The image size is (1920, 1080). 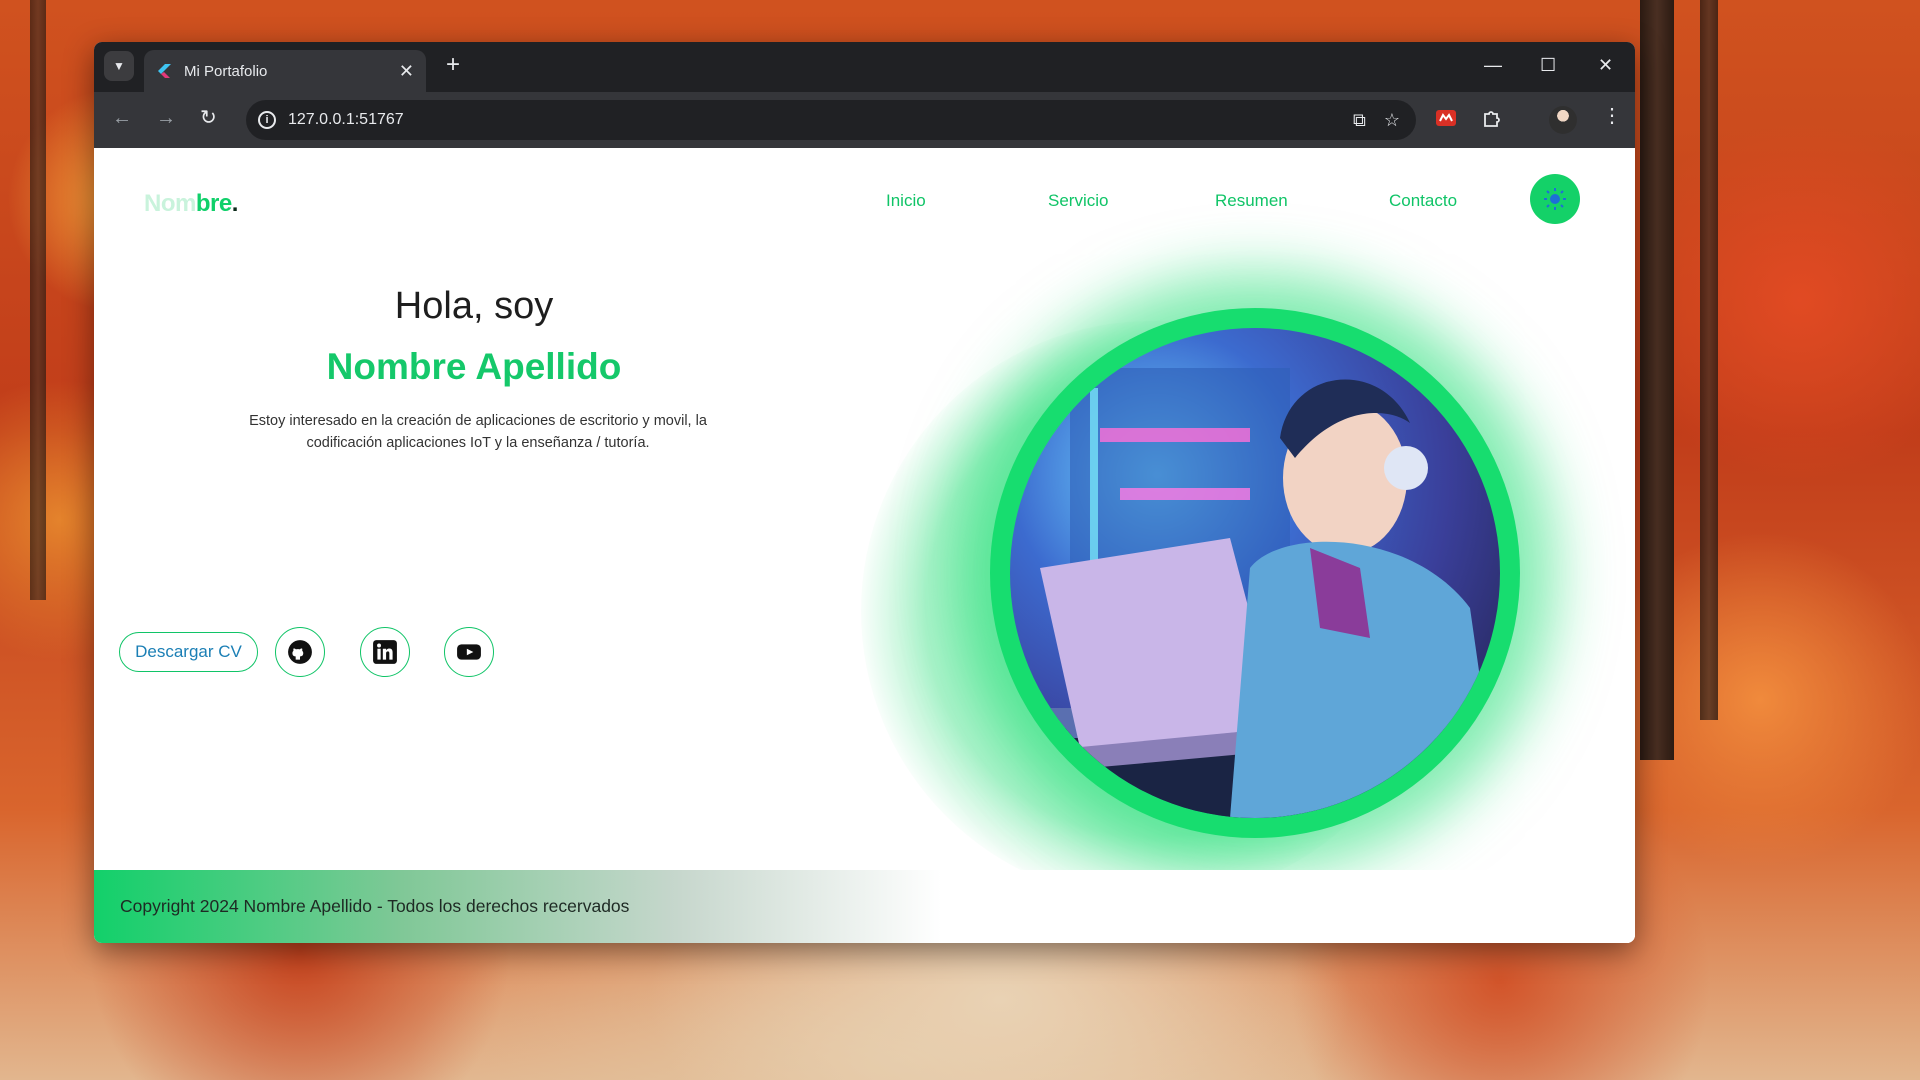 What do you see at coordinates (1612, 116) in the screenshot?
I see `browser-menu-icon: ⋮` at bounding box center [1612, 116].